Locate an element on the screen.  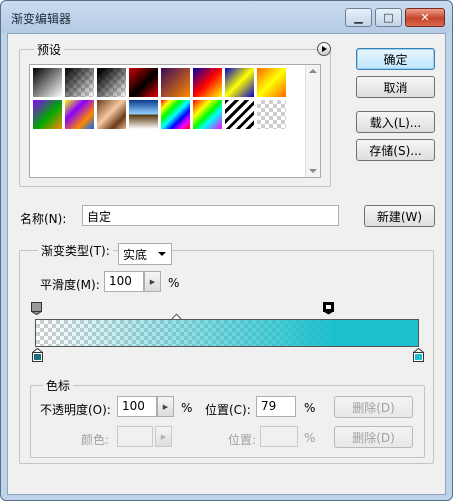
preset-swatch-transparent-stripes is located at coordinates (239, 114).